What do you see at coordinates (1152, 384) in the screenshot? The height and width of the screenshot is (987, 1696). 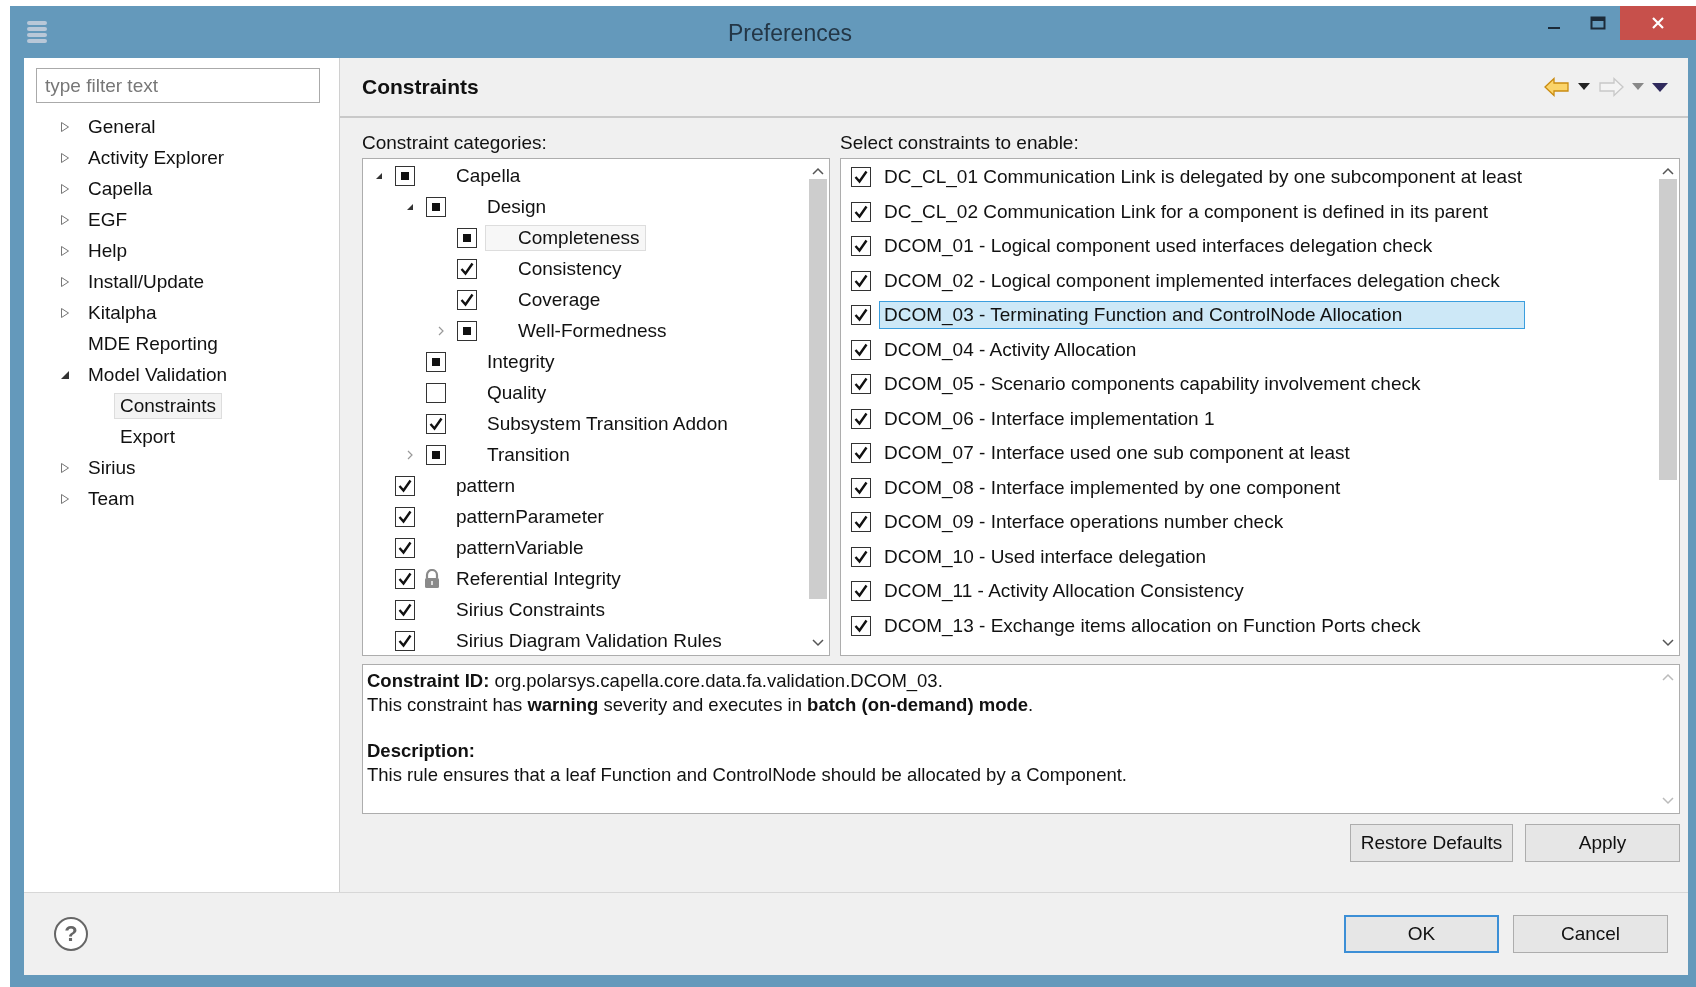 I see `constraint-item: DCOM_05 - Scenario components capability involvement check` at bounding box center [1152, 384].